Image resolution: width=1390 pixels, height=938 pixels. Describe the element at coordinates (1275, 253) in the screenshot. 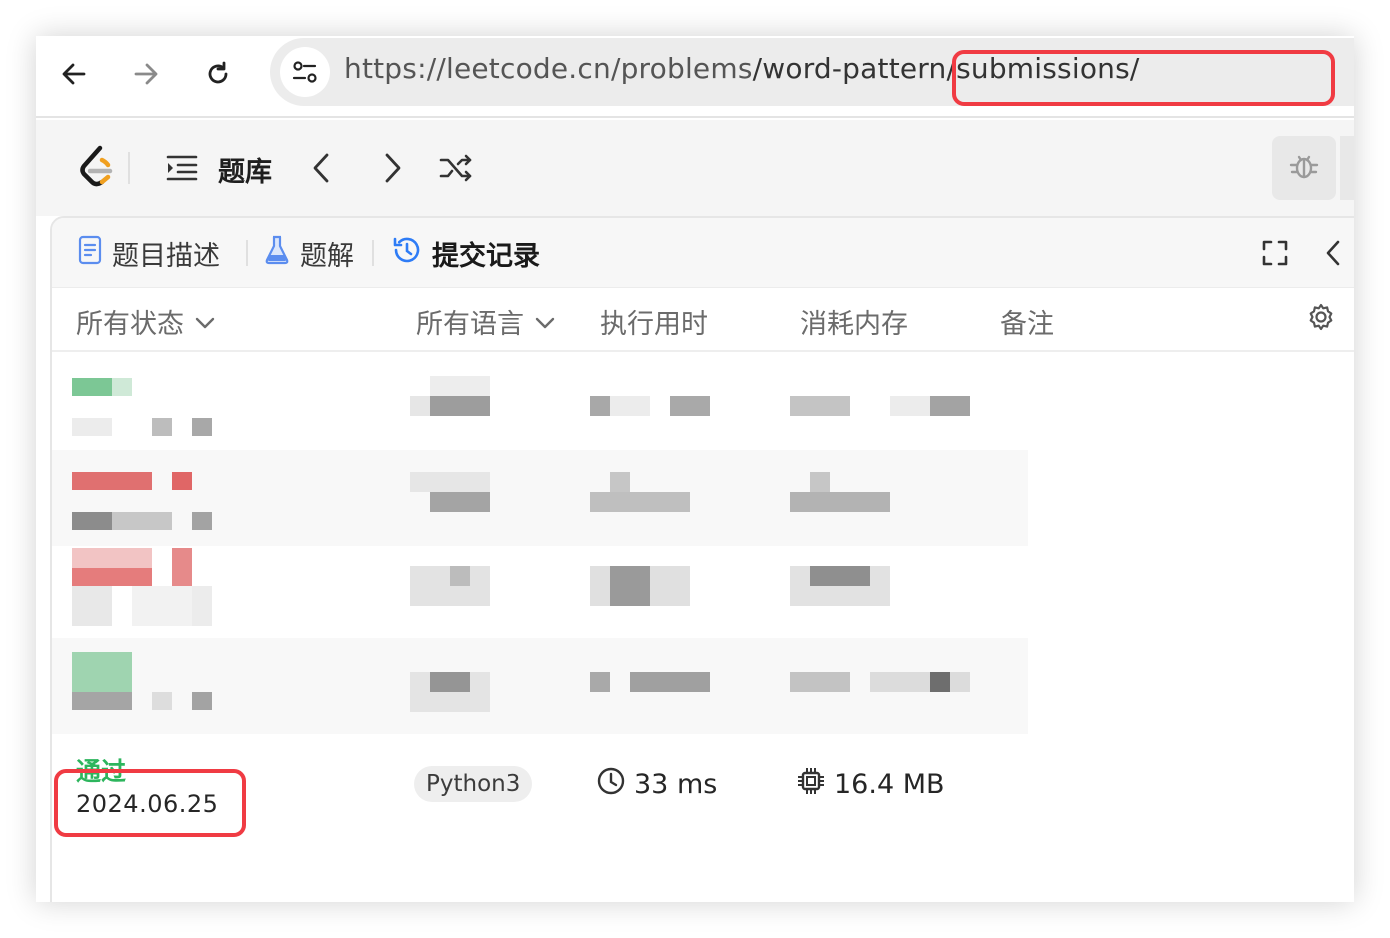

I see `fullscreen-icon` at that location.